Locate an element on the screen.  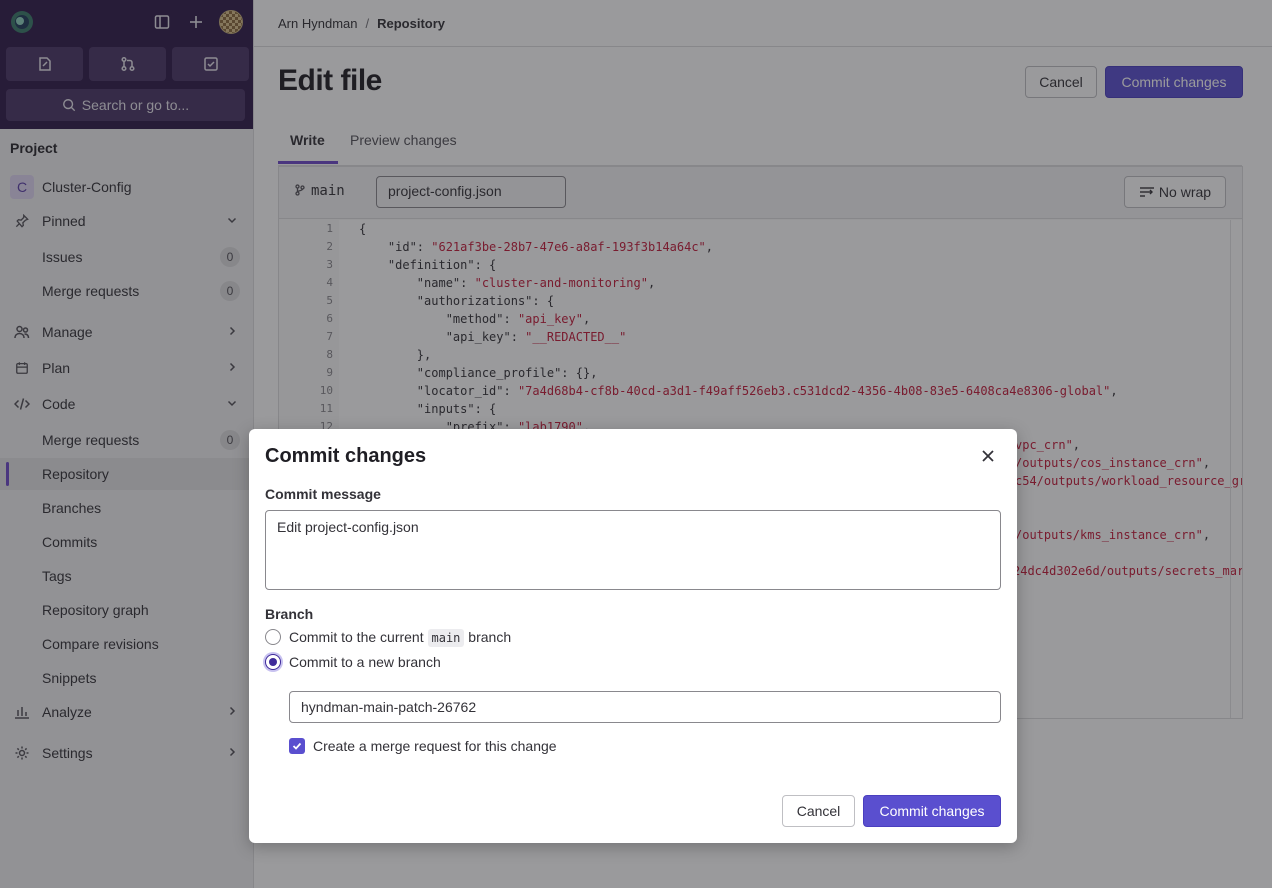
radio-current-prefix: Commit to the current is located at coordinates (356, 637).